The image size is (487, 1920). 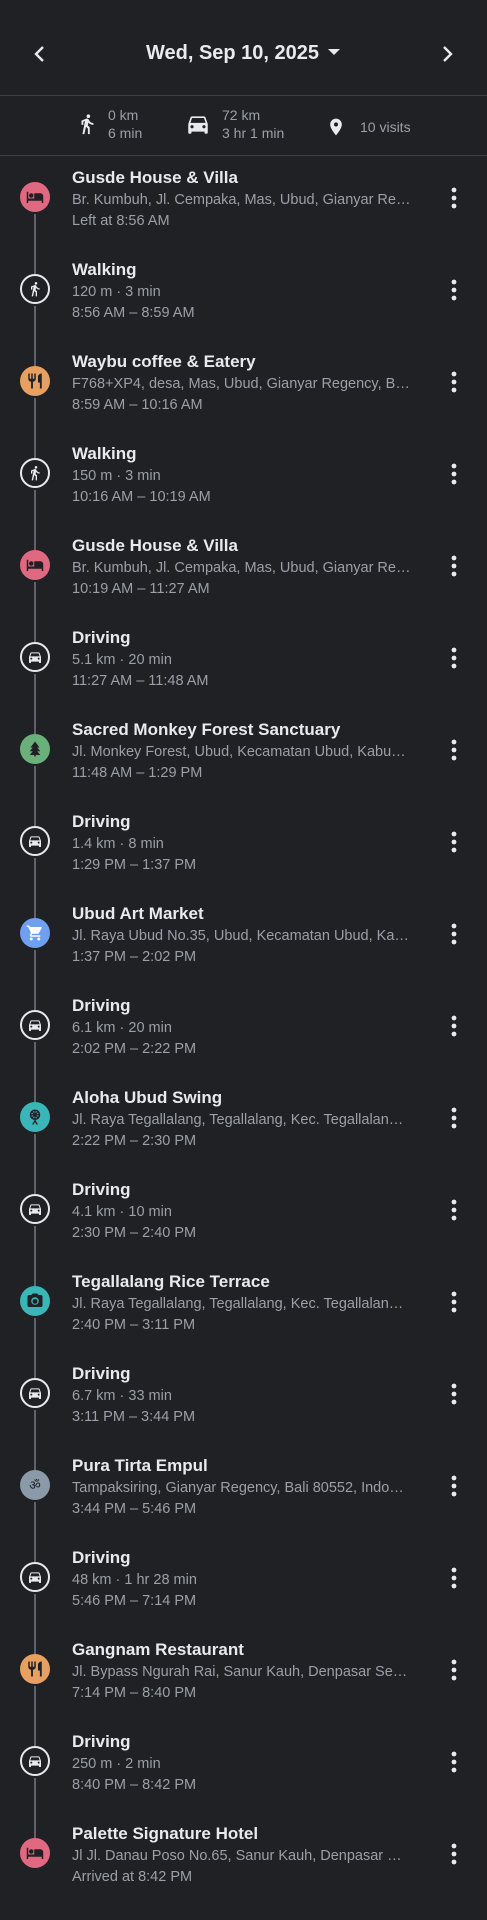 What do you see at coordinates (134, 1601) in the screenshot?
I see `item-time-range: 5:46 PM – 7:14 PM` at bounding box center [134, 1601].